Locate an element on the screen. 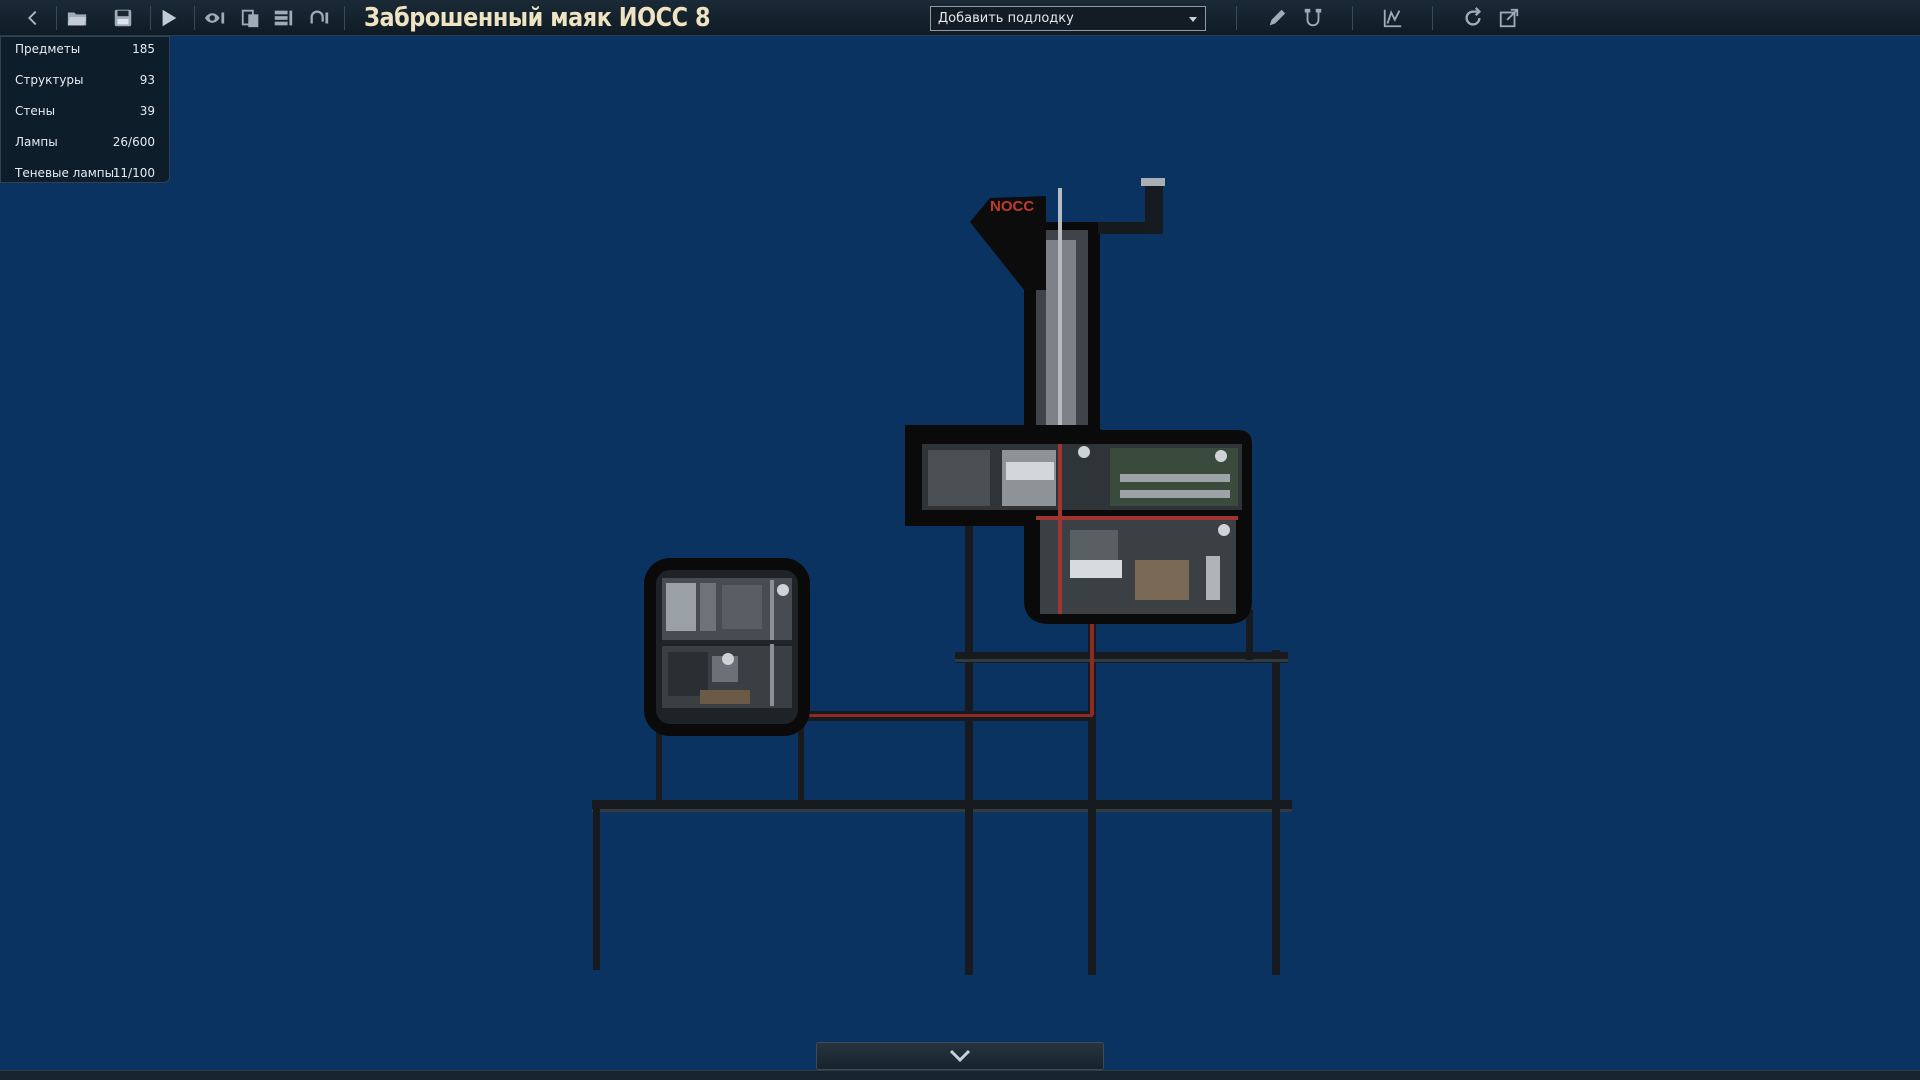 The image size is (1920, 1080). stat-value: 26/600 is located at coordinates (133, 142).